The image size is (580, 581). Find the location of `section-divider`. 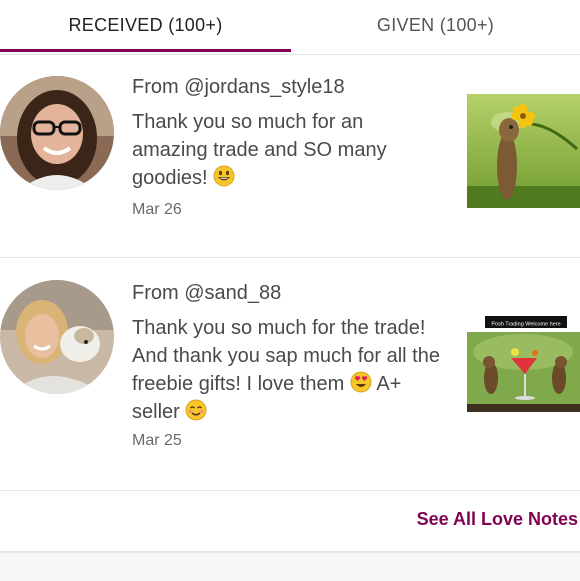

section-divider is located at coordinates (290, 566).